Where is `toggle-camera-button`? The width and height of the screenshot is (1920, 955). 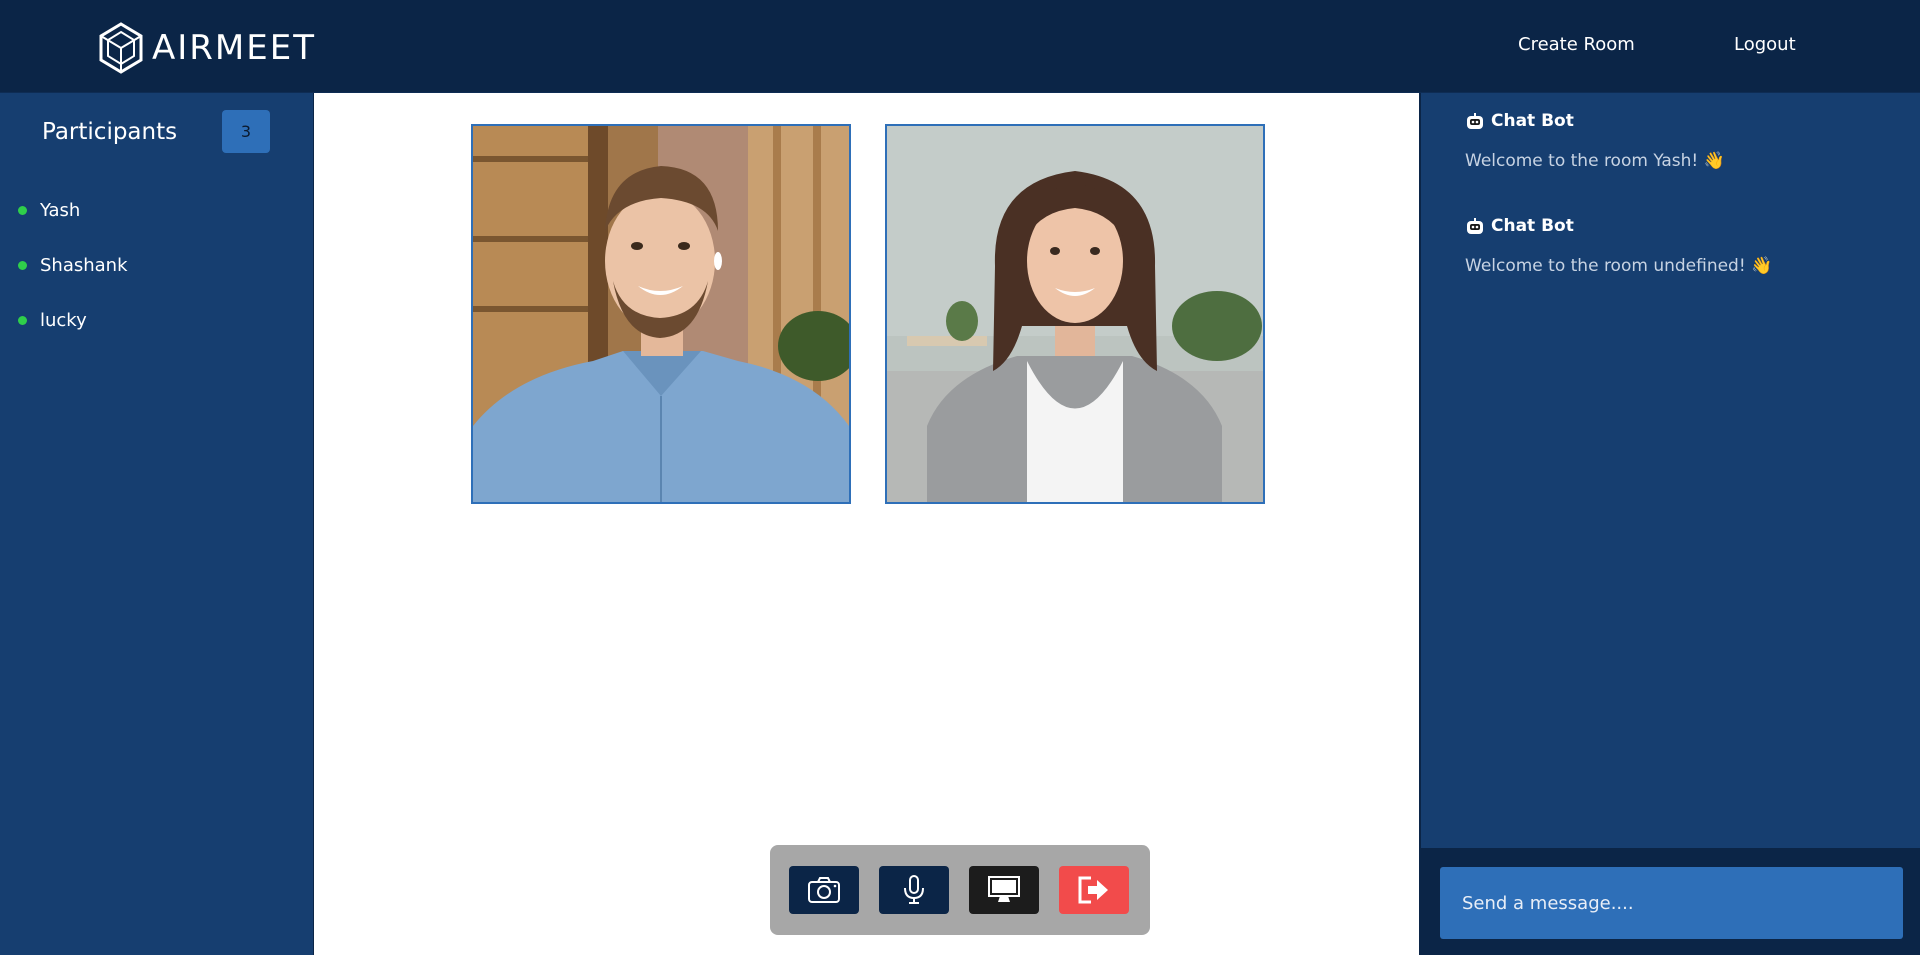
toggle-camera-button is located at coordinates (824, 890).